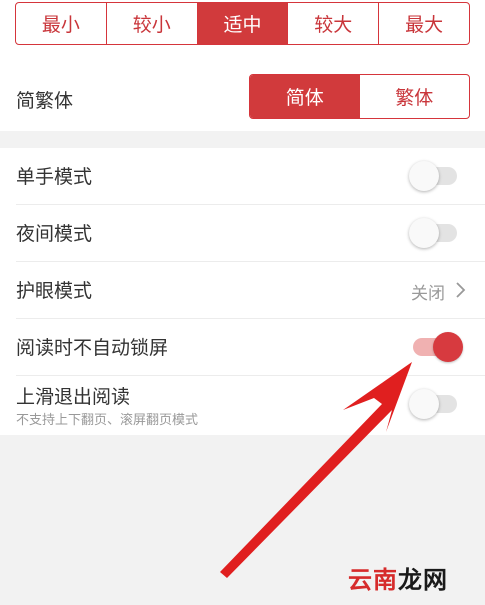  What do you see at coordinates (242, 405) in the screenshot?
I see `swipe-exit-row: 上滑退出阅读 不支持上下翻页、滚屏翻页模式` at bounding box center [242, 405].